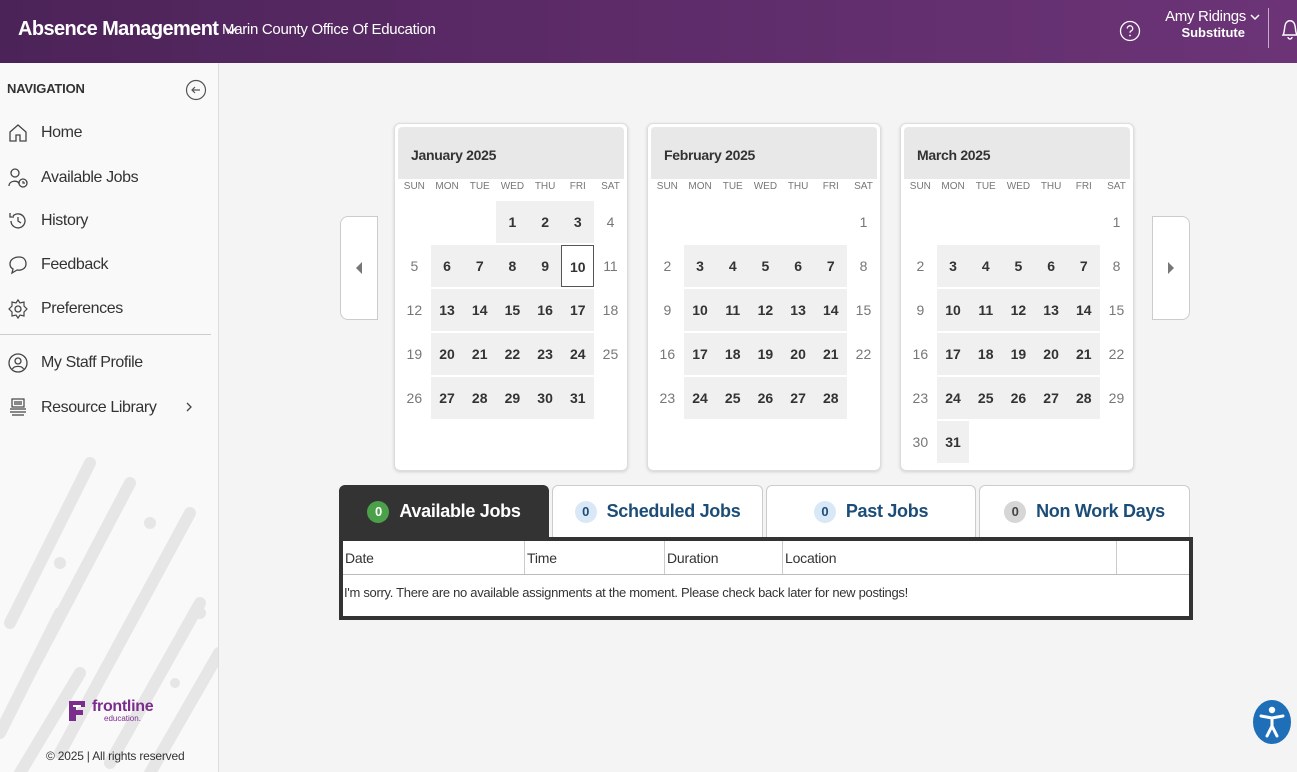 The width and height of the screenshot is (1297, 772). What do you see at coordinates (107, 221) in the screenshot?
I see `sidebar-item-history: History` at bounding box center [107, 221].